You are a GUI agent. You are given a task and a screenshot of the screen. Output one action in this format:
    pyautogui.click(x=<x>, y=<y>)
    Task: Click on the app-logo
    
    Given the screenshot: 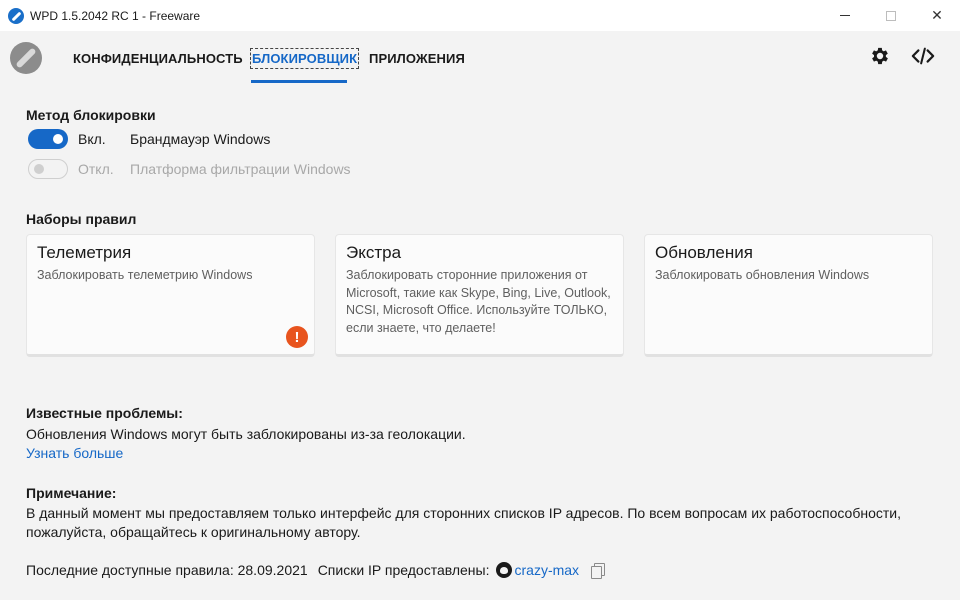 What is the action you would take?
    pyautogui.click(x=26, y=58)
    